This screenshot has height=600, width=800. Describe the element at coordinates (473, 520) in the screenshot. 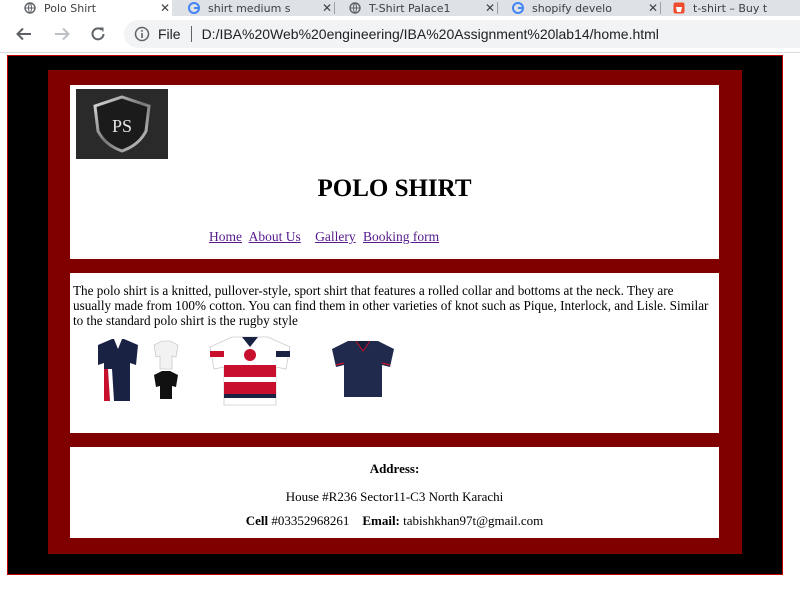

I see `email-address: tabishkhan97t@gmail.com` at that location.